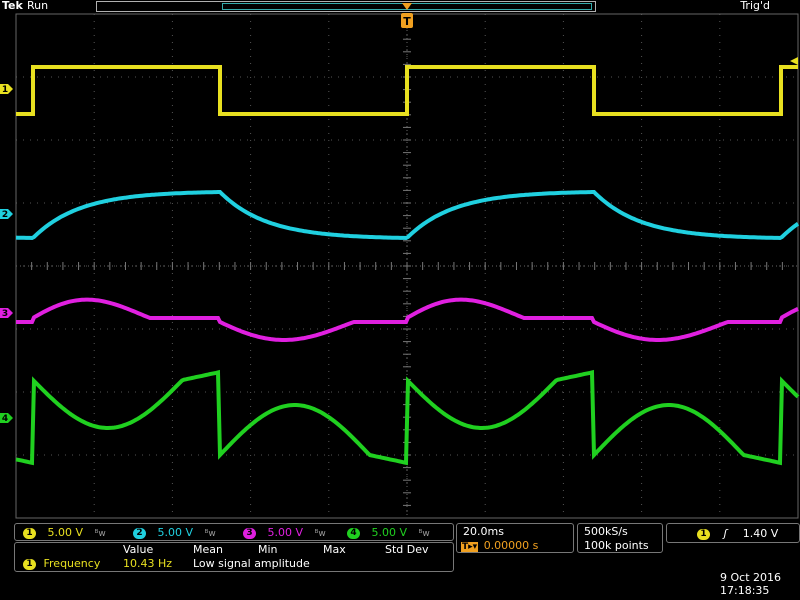 The width and height of the screenshot is (800, 600). Describe the element at coordinates (148, 563) in the screenshot. I see `meas-value: 10.43 Hz` at that location.